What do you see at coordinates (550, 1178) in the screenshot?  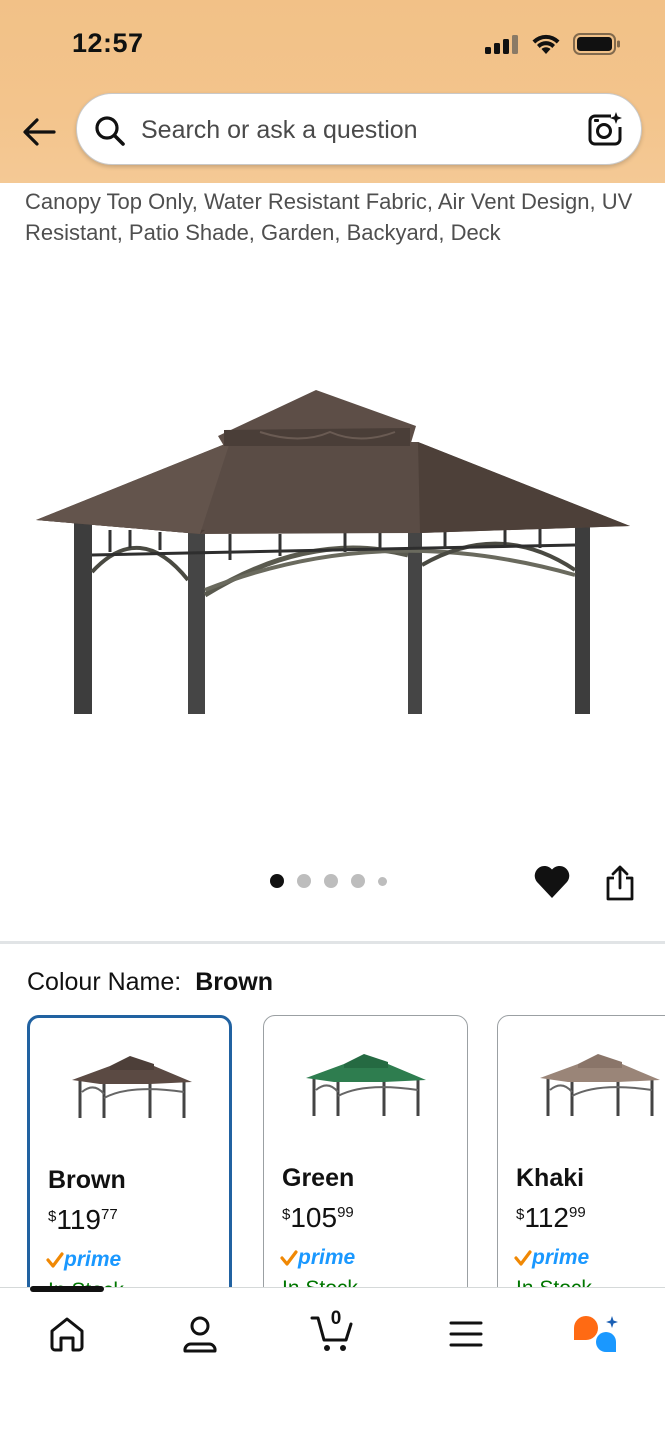 I see `swatch-name: Khaki` at bounding box center [550, 1178].